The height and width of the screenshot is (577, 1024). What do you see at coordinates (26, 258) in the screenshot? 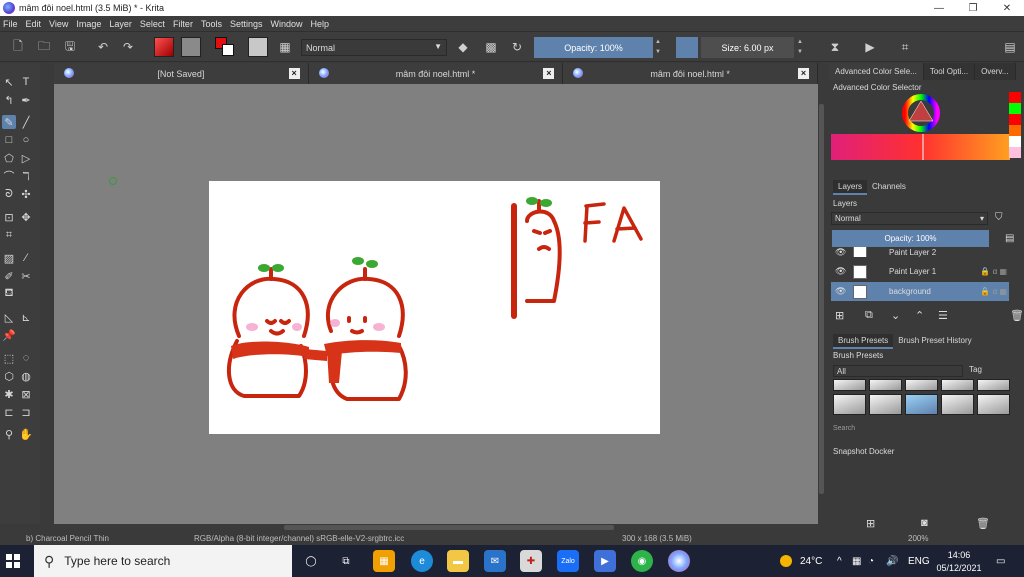
I see `color-picker-icon: ⁄` at bounding box center [26, 258].